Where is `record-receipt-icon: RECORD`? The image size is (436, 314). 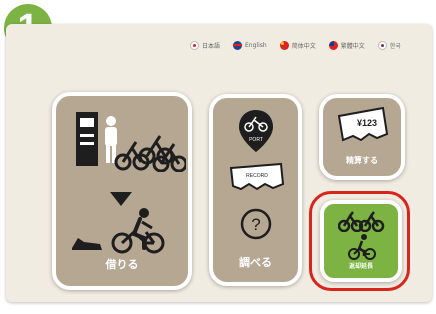 record-receipt-icon: RECORD is located at coordinates (257, 176).